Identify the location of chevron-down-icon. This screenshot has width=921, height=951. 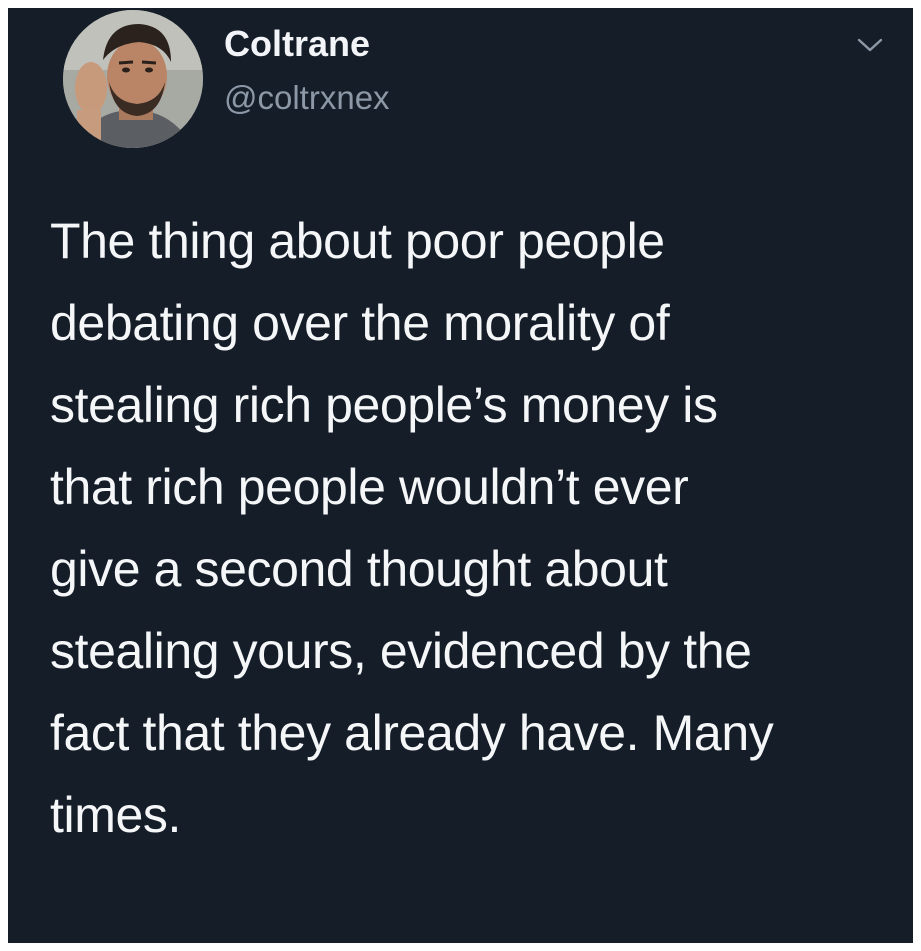
(870, 45).